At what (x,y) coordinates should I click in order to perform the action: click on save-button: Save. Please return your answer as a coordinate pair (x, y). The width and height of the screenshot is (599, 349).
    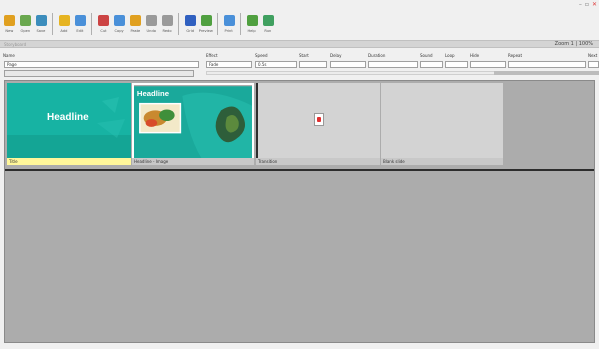
    Looking at the image, I should click on (41, 24).